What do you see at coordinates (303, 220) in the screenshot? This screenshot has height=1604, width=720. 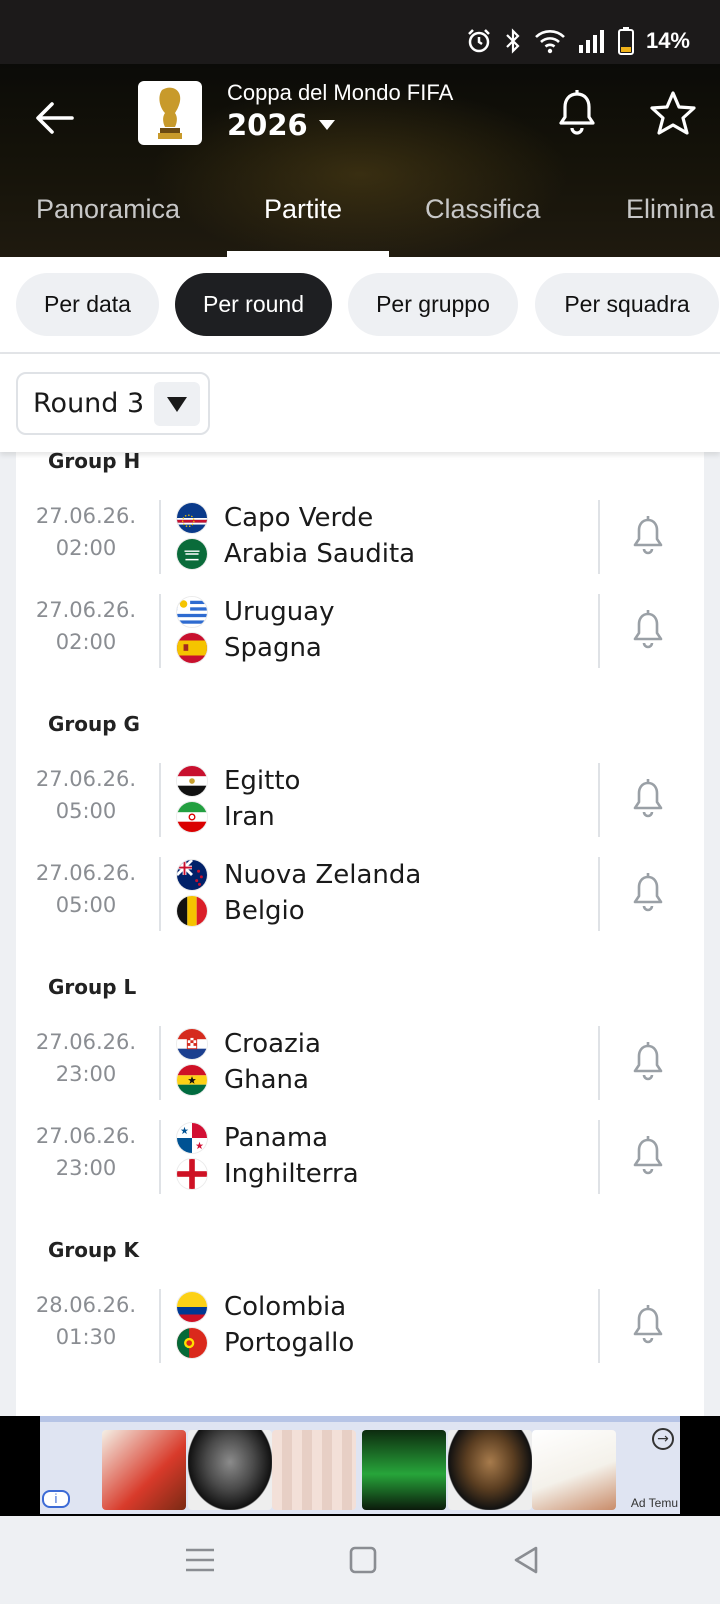 I see `tab-partite: Partite` at bounding box center [303, 220].